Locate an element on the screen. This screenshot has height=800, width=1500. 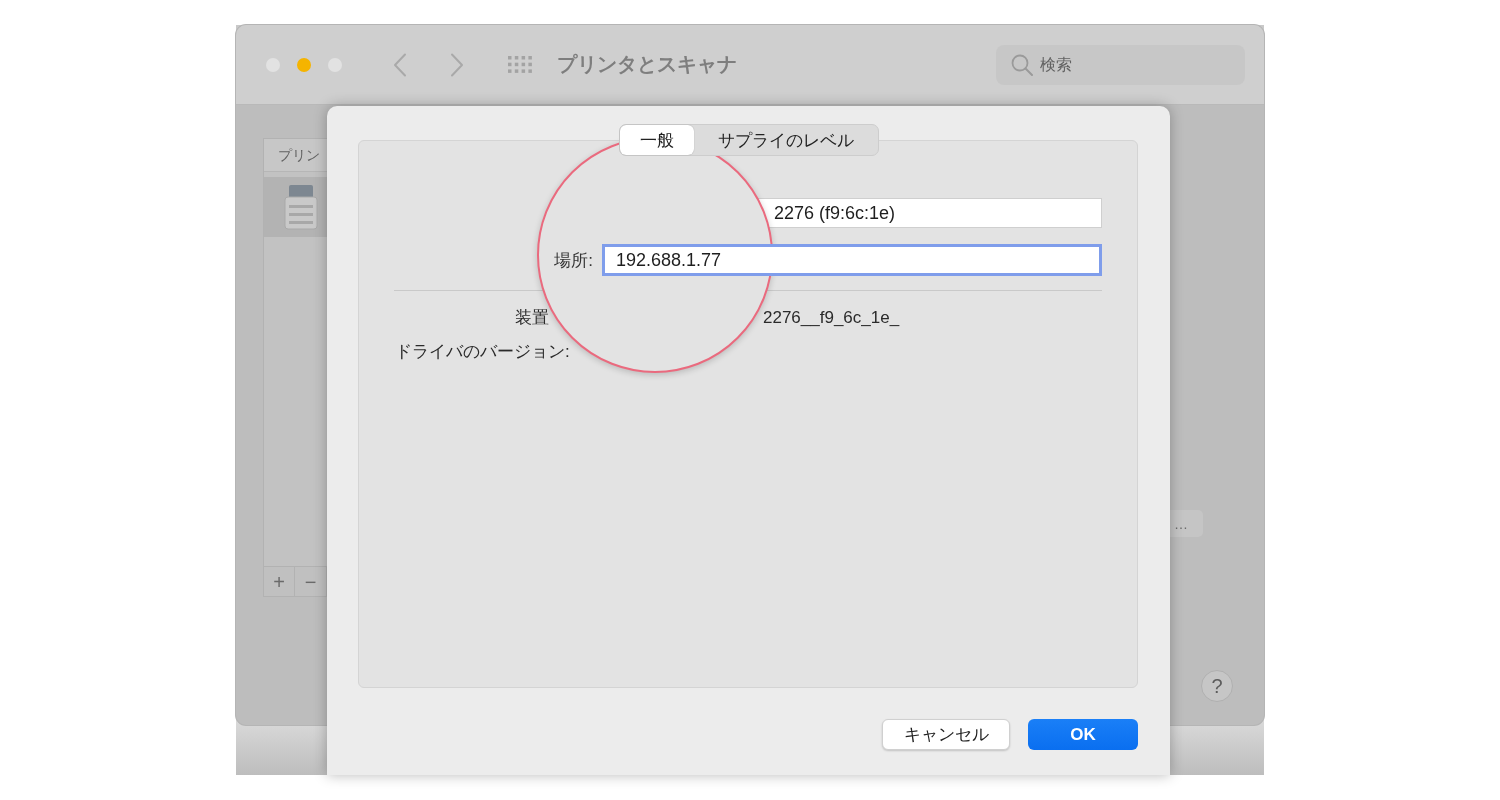
cancel-button: キャンセル is located at coordinates (946, 734).